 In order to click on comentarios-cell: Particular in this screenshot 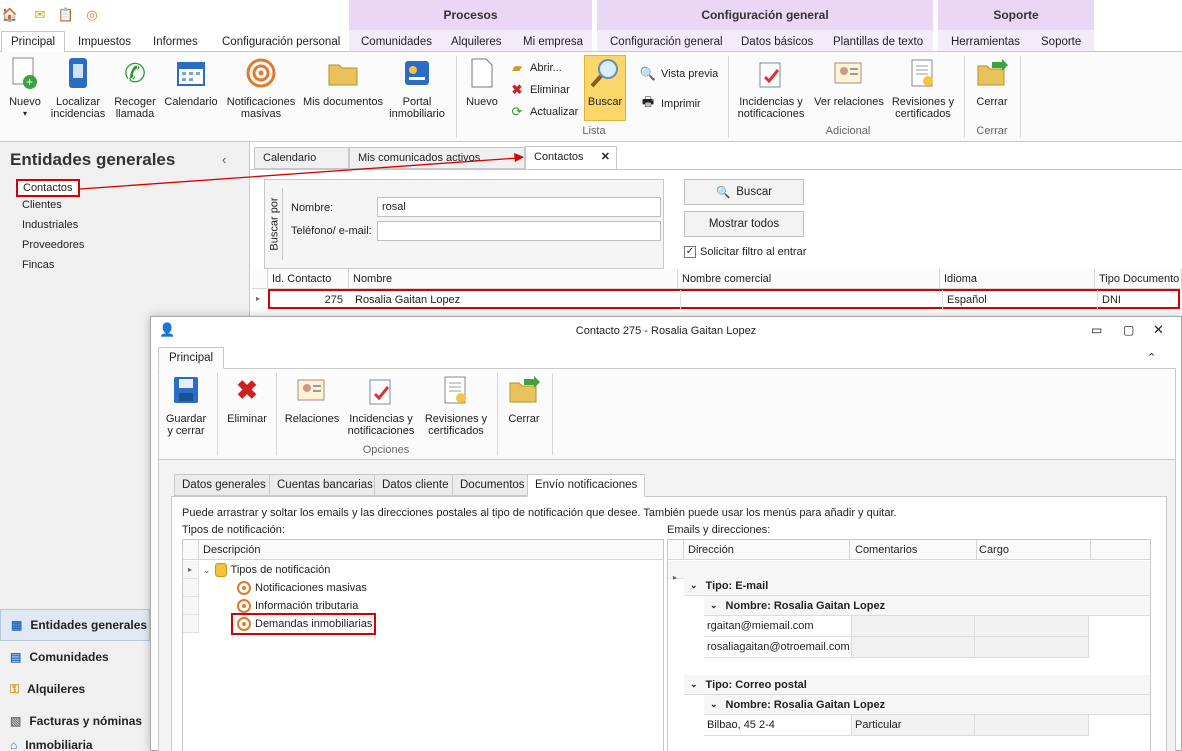, I will do `click(913, 725)`.